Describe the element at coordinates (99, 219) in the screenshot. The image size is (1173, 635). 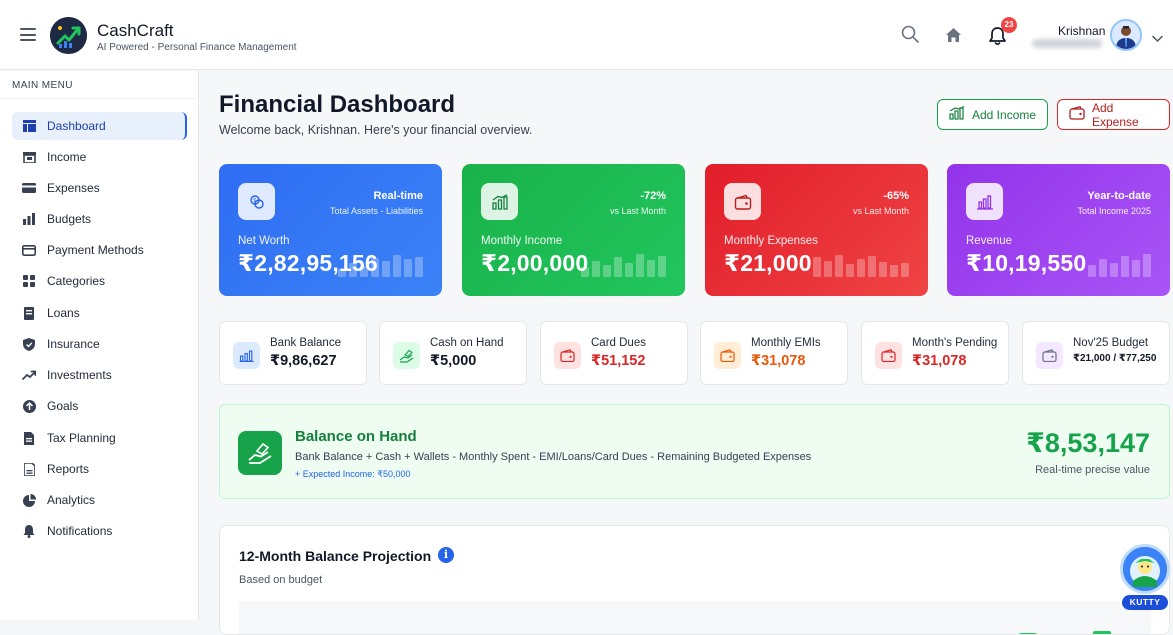
I see `sidebar-item-budgets: Budgets` at that location.